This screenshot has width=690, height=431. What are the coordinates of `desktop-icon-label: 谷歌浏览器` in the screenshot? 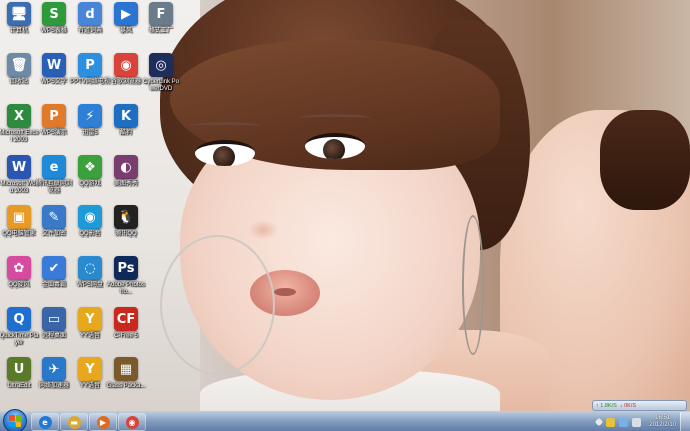 It's located at (125, 82).